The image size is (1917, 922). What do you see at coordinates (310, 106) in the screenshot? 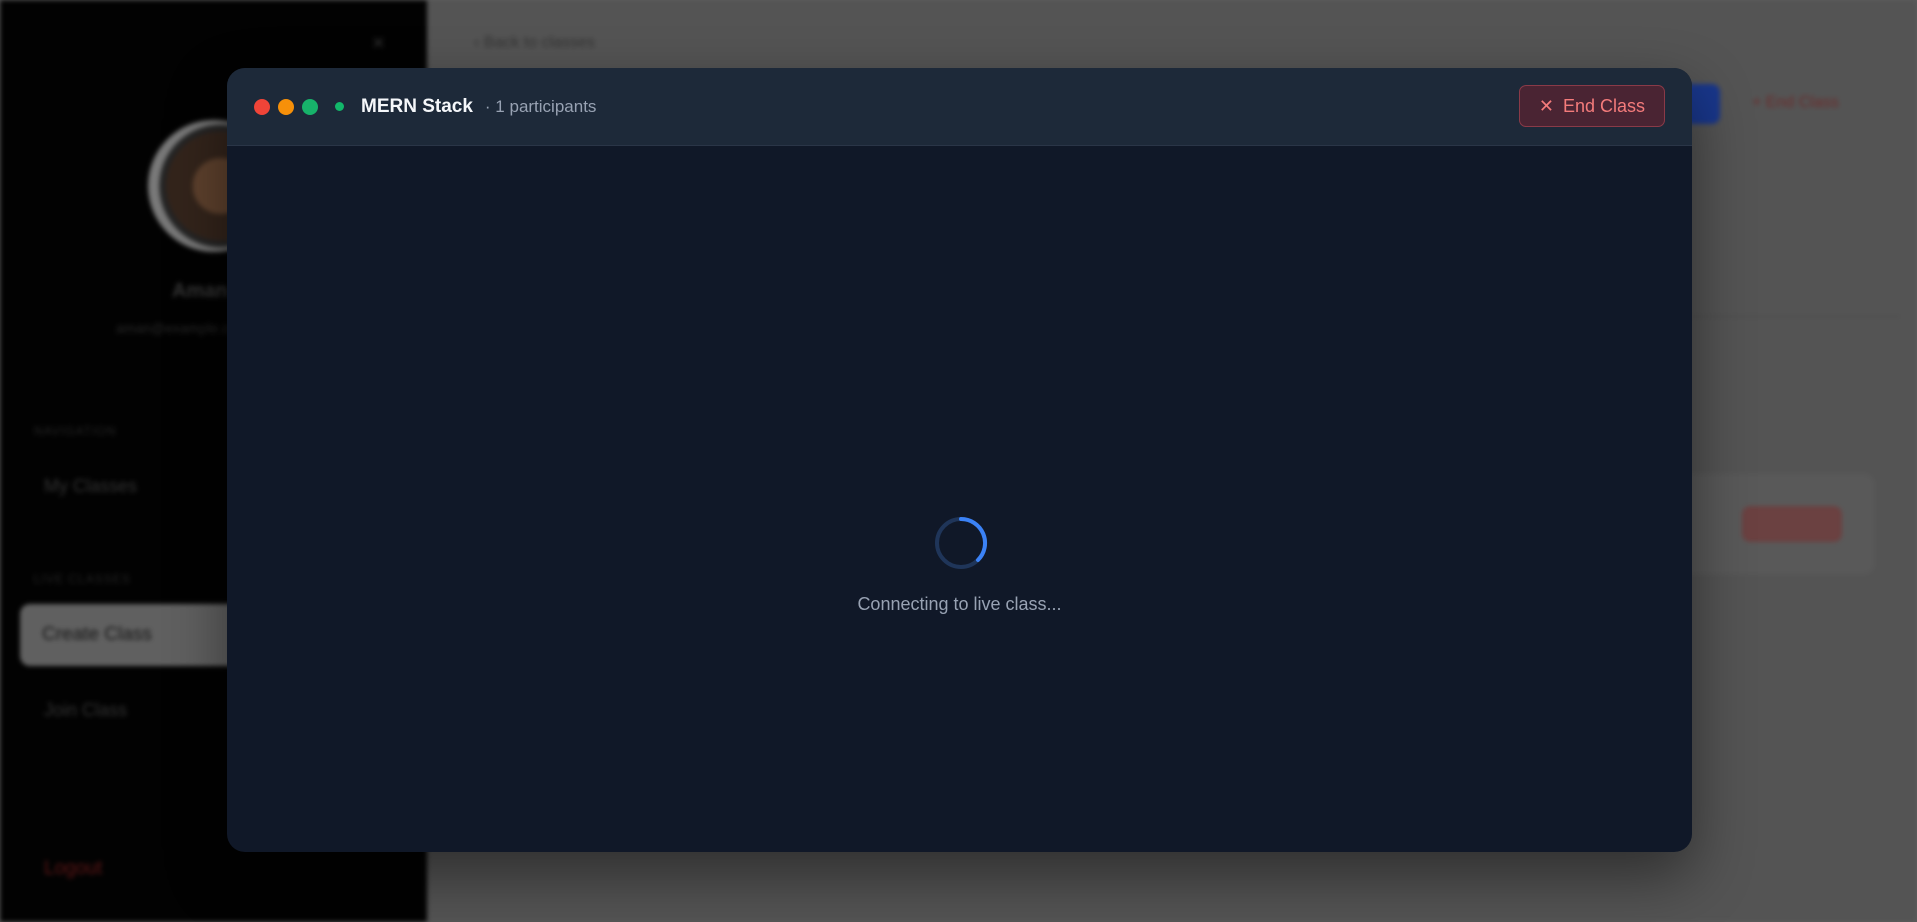
I see `maximize-window-dot` at bounding box center [310, 106].